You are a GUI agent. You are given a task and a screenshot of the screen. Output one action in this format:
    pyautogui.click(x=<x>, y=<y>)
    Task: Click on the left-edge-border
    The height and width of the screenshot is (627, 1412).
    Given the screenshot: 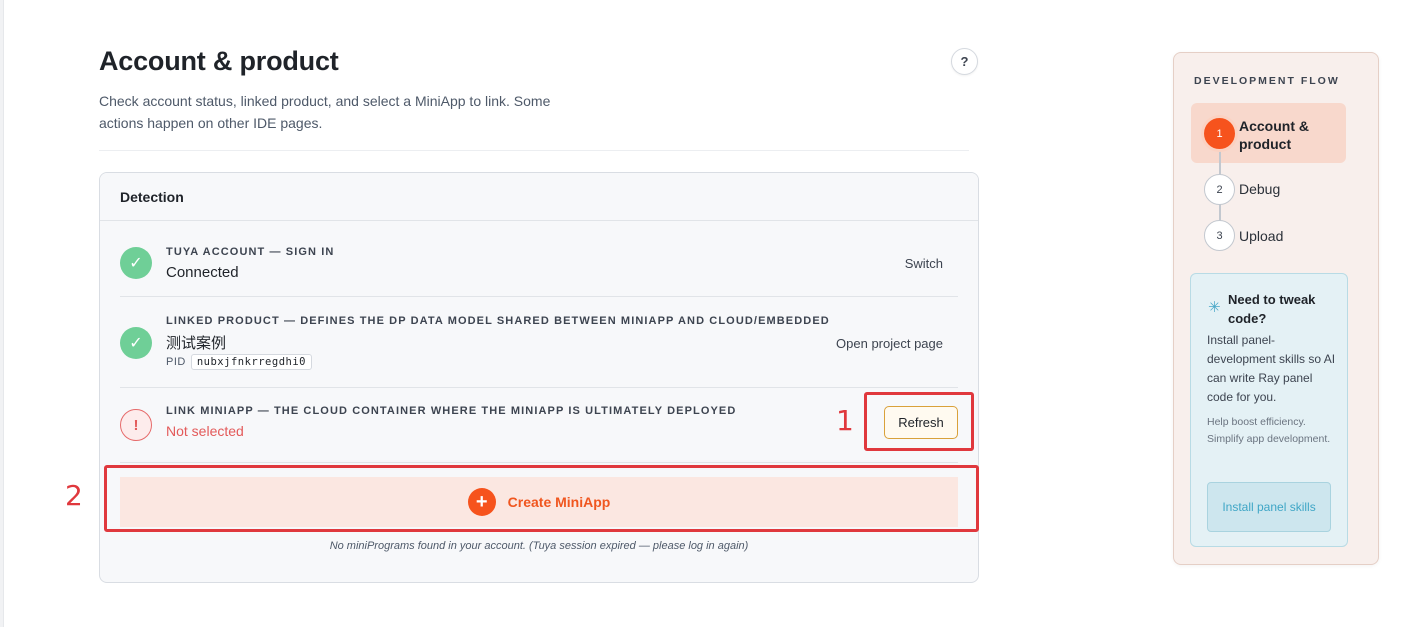 What is the action you would take?
    pyautogui.click(x=2, y=313)
    